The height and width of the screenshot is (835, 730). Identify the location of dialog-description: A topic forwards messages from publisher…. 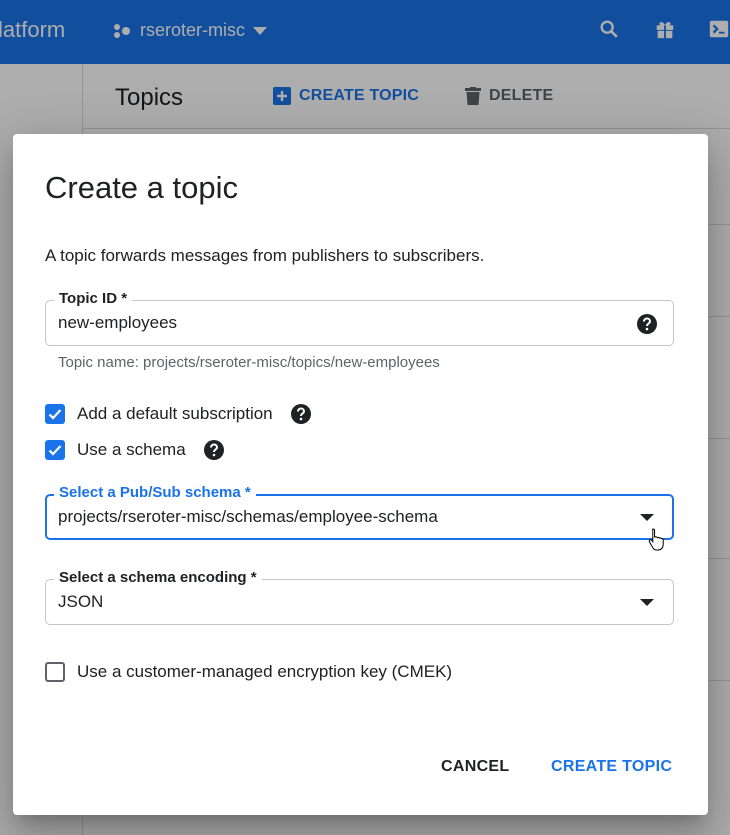
(265, 255).